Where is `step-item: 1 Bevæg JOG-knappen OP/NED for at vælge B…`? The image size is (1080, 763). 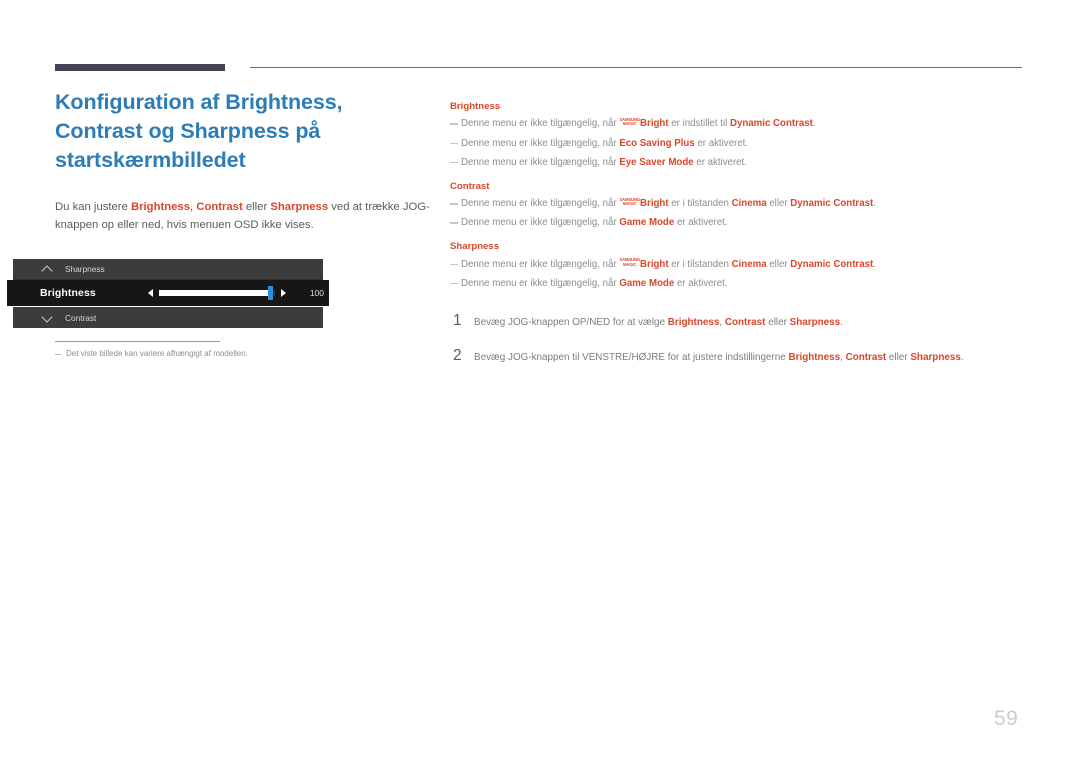
step-item: 1 Bevæg JOG-knappen OP/NED for at vælge B… is located at coordinates (740, 321).